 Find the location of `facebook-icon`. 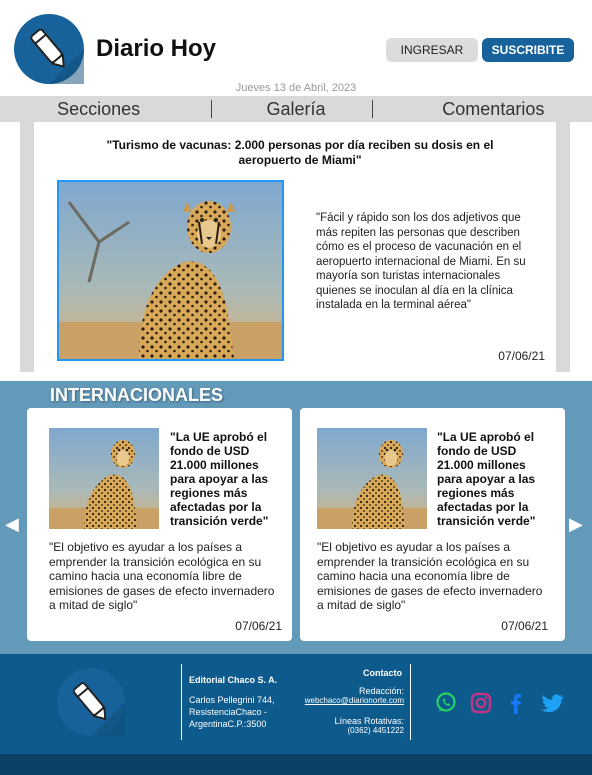

facebook-icon is located at coordinates (516, 703).